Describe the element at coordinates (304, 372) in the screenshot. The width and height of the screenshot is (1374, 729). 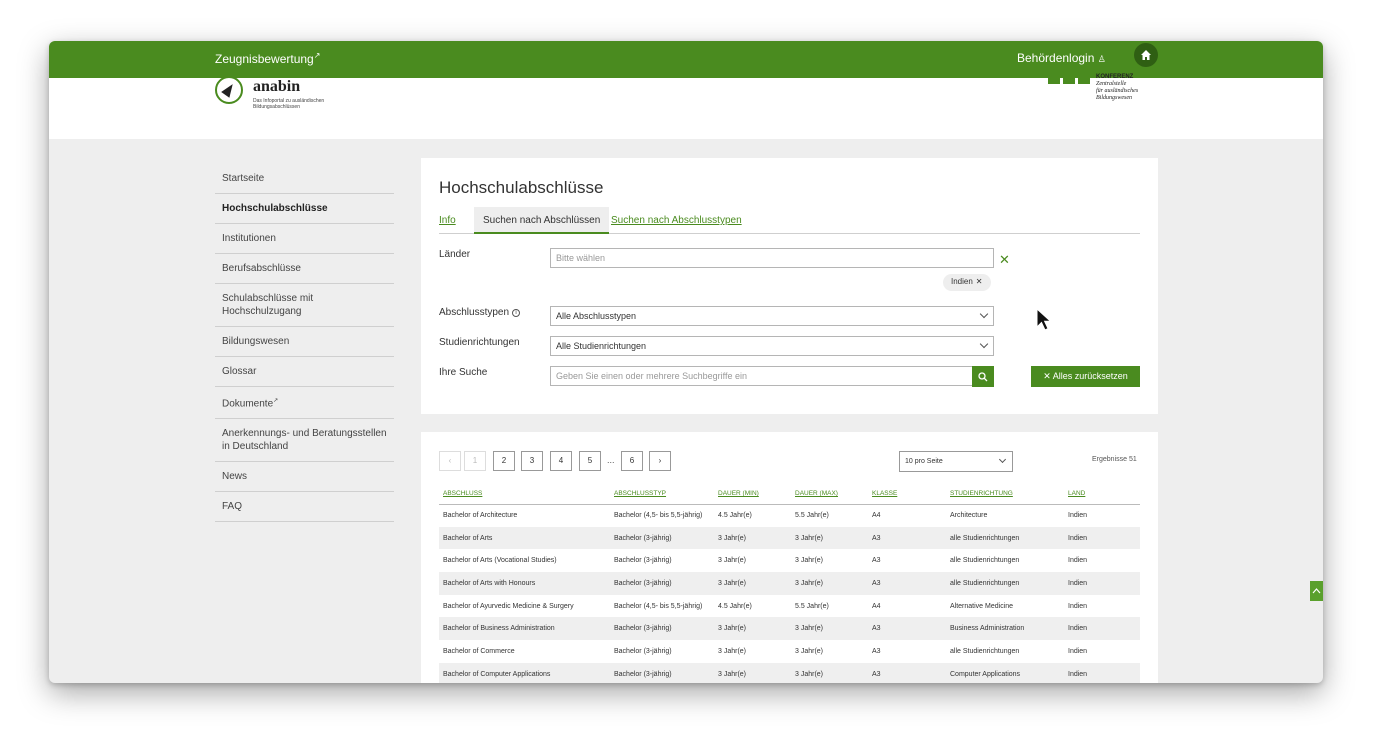
I see `sidebar-item-glossar: Glossar` at that location.